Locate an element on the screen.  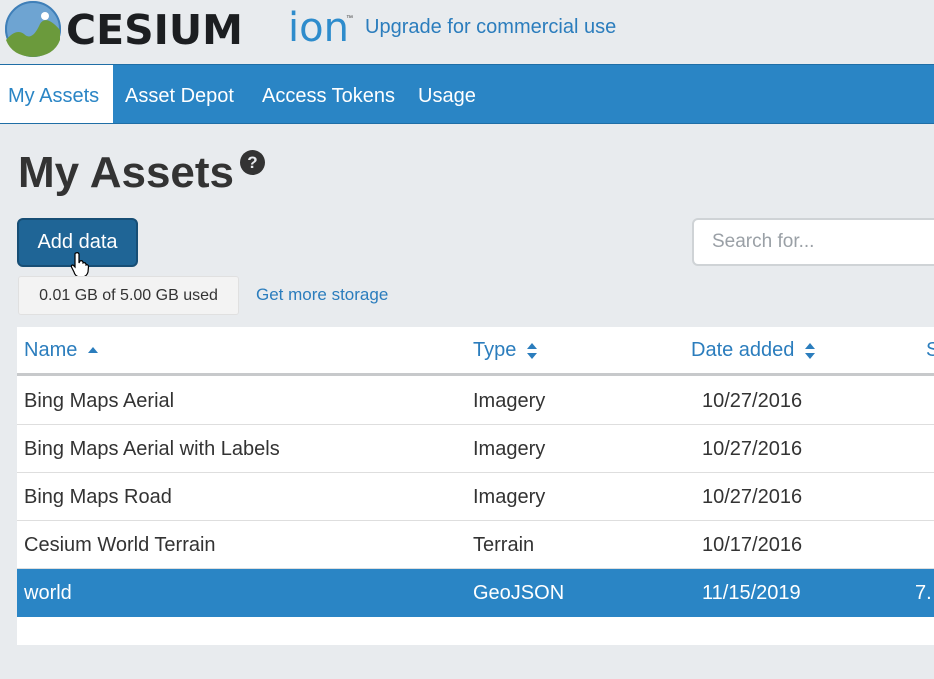
cell-name: world is located at coordinates (48, 593).